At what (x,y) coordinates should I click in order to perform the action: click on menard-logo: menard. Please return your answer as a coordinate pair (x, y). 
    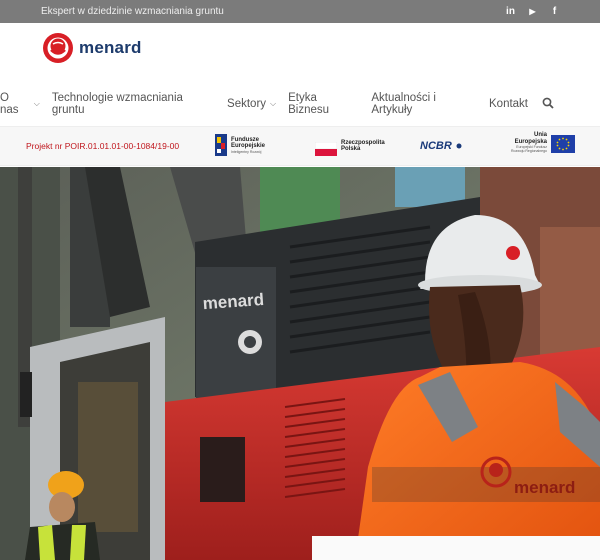
    Looking at the image, I should click on (92, 48).